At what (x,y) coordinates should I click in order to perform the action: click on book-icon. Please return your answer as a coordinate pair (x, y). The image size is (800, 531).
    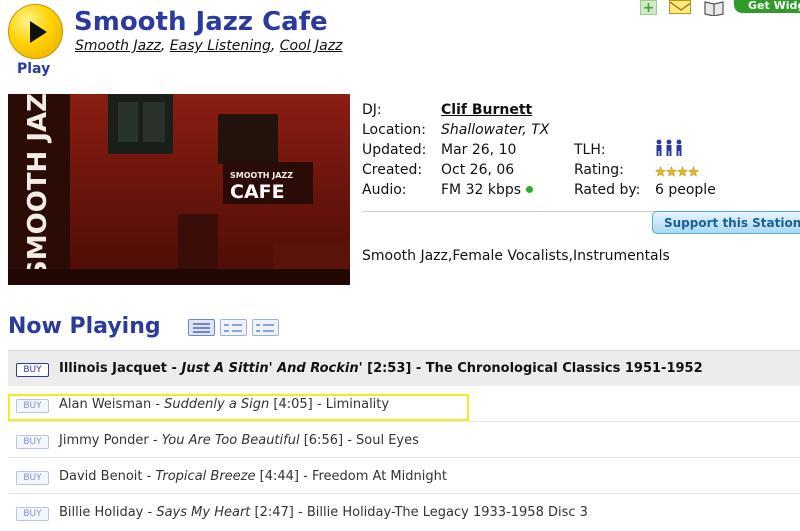
    Looking at the image, I should click on (714, 8).